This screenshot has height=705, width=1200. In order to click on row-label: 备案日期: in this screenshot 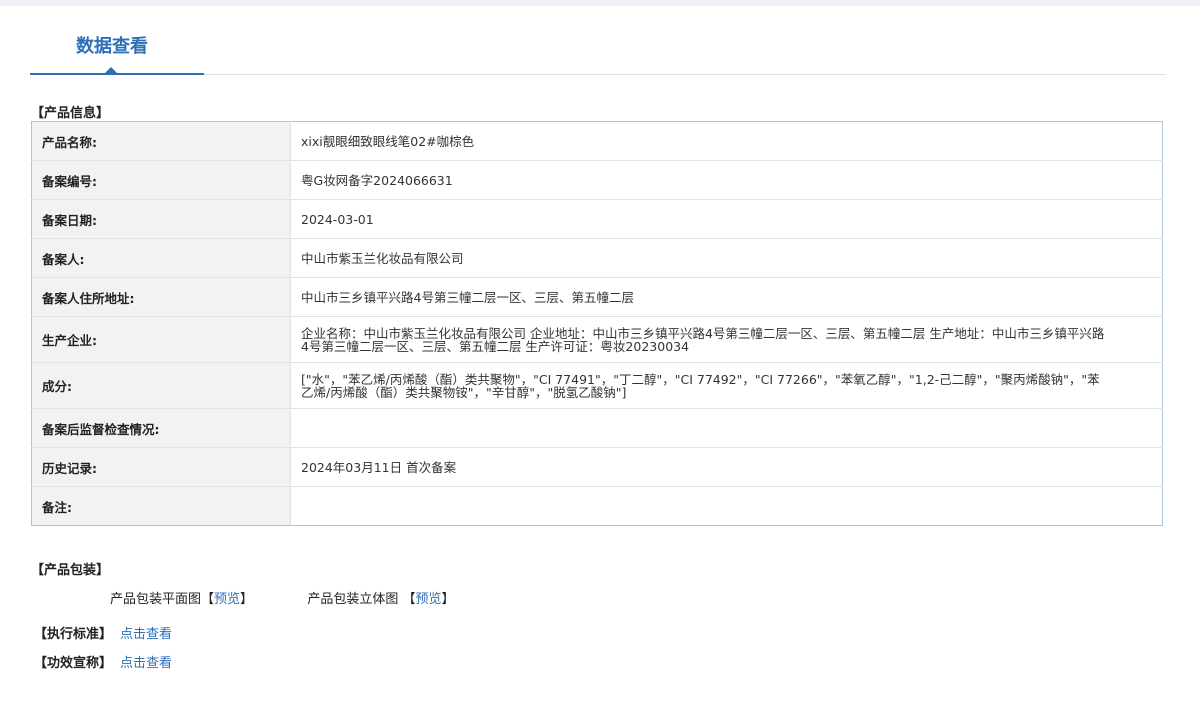, I will do `click(161, 219)`.